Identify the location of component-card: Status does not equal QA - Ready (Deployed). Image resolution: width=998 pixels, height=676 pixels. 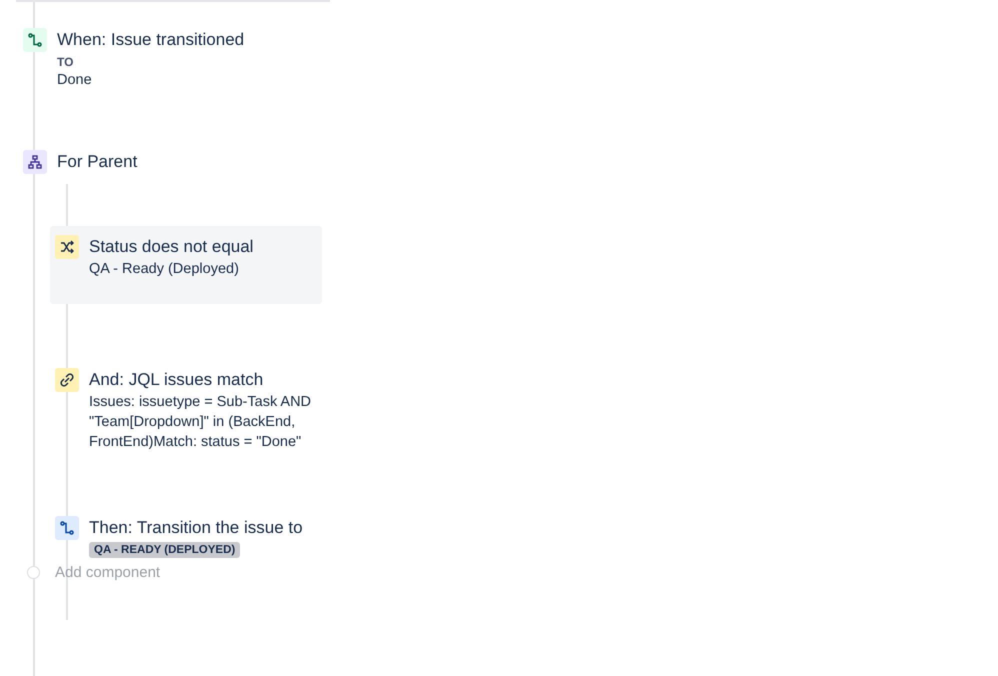
(186, 265).